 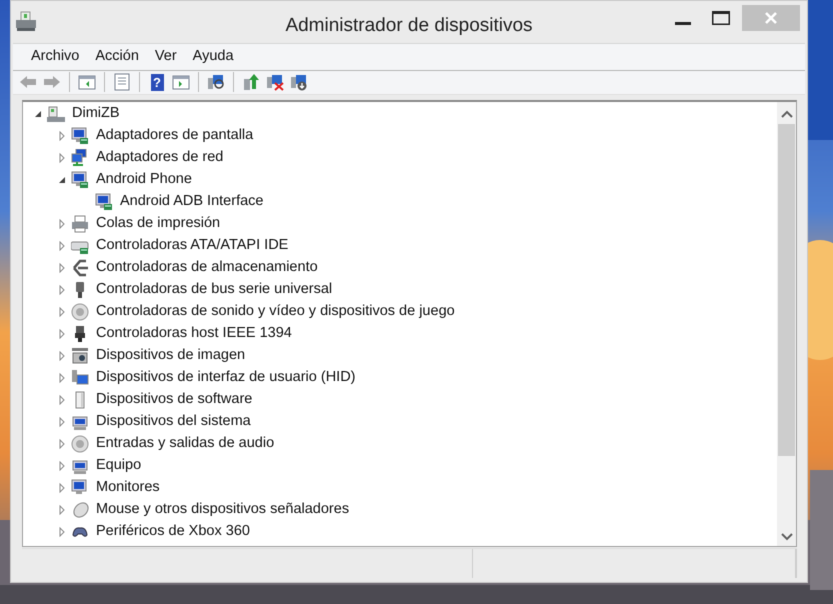 I want to click on scrollbar, so click(x=786, y=324).